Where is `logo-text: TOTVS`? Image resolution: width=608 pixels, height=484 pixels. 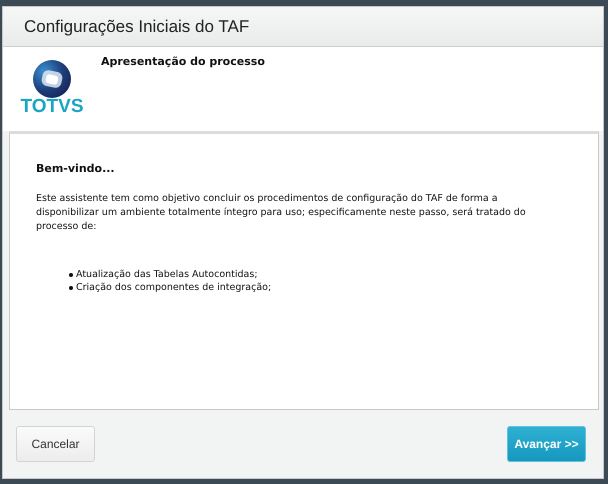
logo-text: TOTVS is located at coordinates (52, 107).